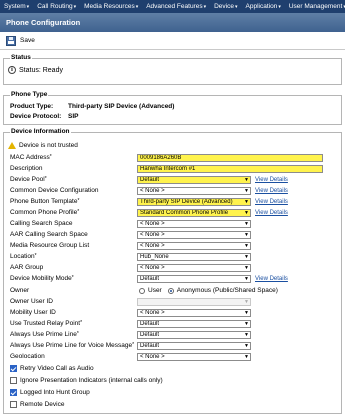  What do you see at coordinates (11, 40) in the screenshot?
I see `save-icon` at bounding box center [11, 40].